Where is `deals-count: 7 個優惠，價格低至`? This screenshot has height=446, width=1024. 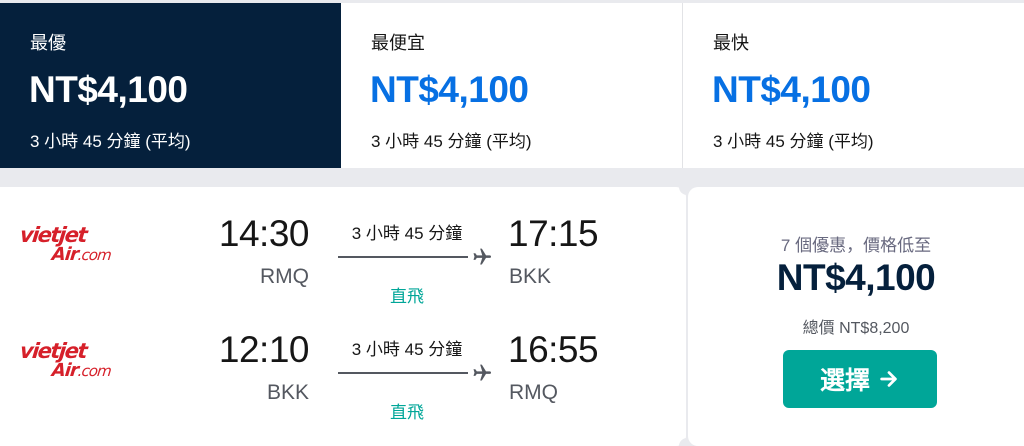 deals-count: 7 個優惠，價格低至 is located at coordinates (856, 245).